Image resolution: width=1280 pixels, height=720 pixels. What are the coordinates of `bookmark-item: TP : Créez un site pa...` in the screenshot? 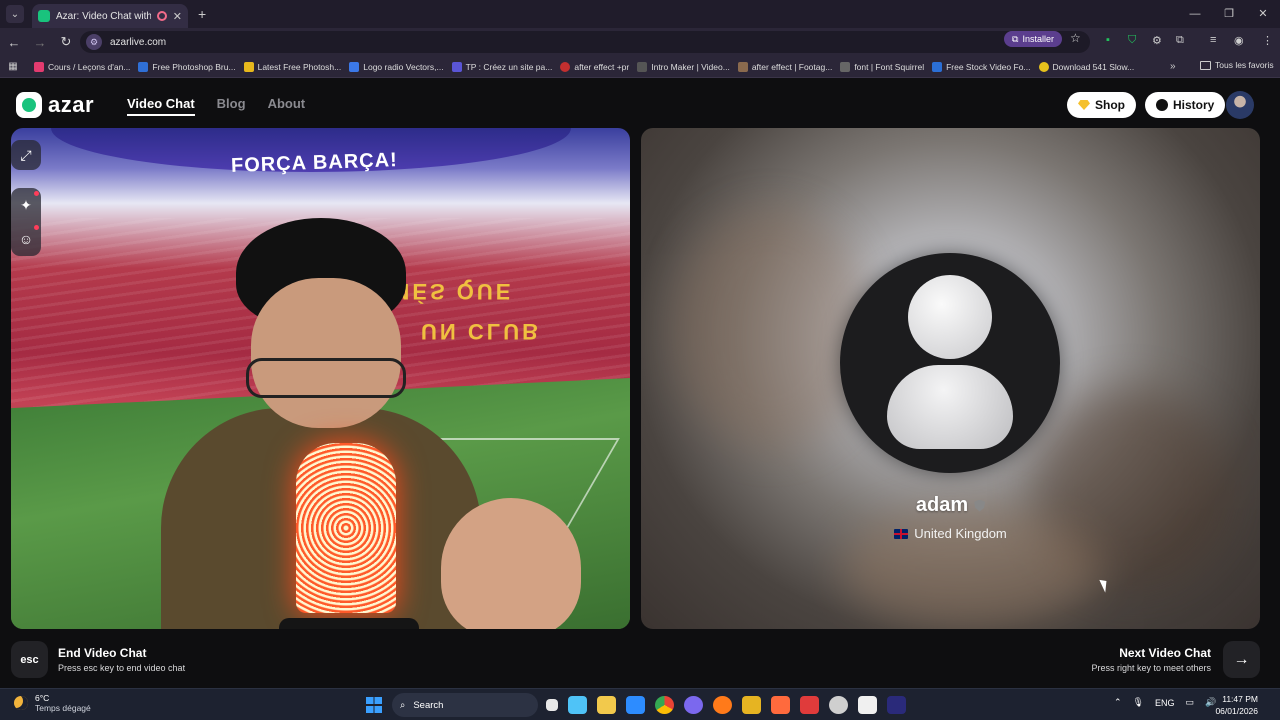 It's located at (502, 66).